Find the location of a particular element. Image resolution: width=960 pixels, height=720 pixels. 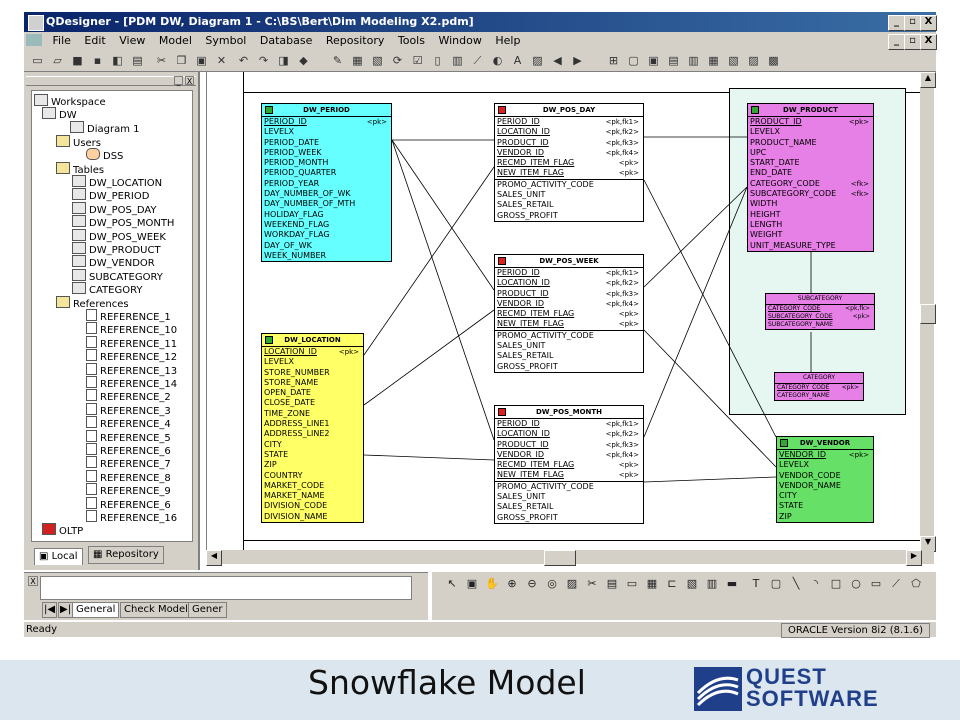

entity-category: CATEGORY CATEGORY_CODE <pk> CATEGORY_NAME is located at coordinates (819, 386).